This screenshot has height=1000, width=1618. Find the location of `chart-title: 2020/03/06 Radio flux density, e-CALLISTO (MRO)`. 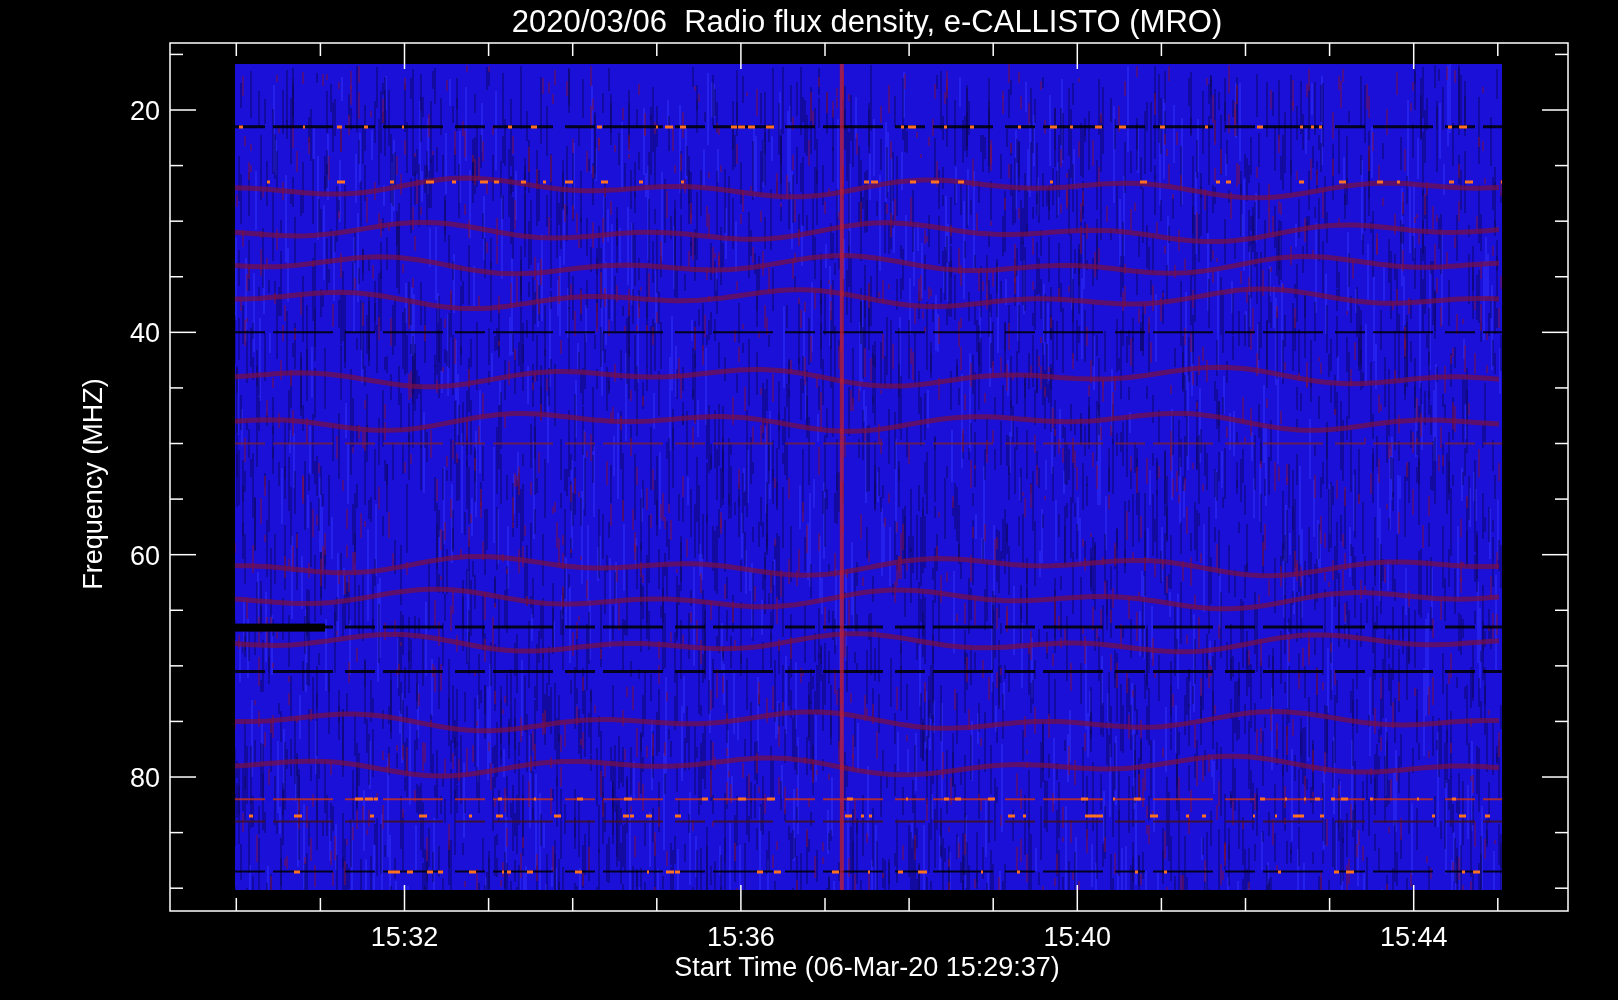

chart-title: 2020/03/06 Radio flux density, e-CALLISTO (MRO) is located at coordinates (867, 21).